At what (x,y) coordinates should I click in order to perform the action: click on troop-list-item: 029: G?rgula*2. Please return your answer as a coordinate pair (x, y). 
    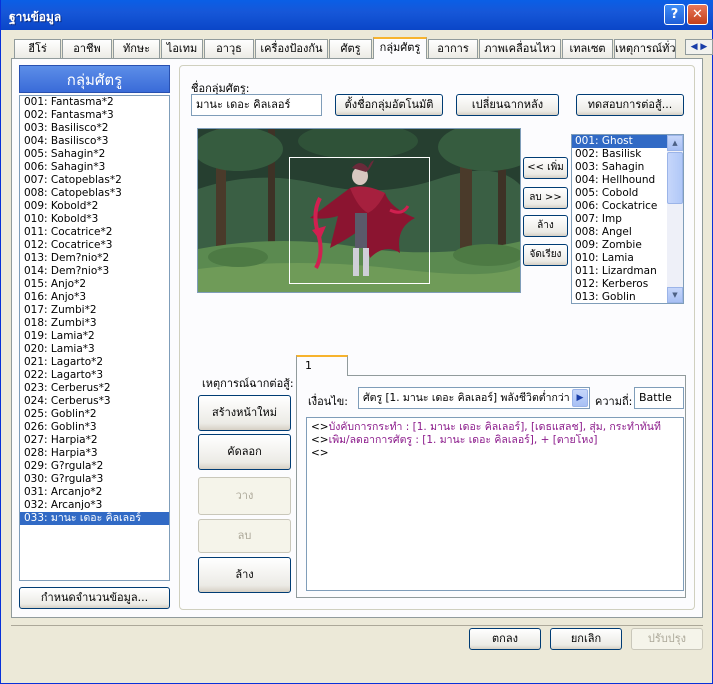
    Looking at the image, I should click on (94, 466).